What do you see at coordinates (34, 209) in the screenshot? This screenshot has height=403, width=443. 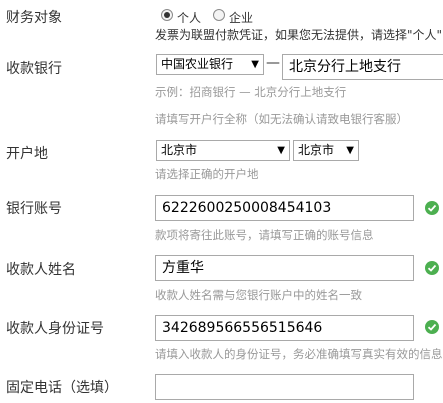 I see `account-label: 银行账号` at bounding box center [34, 209].